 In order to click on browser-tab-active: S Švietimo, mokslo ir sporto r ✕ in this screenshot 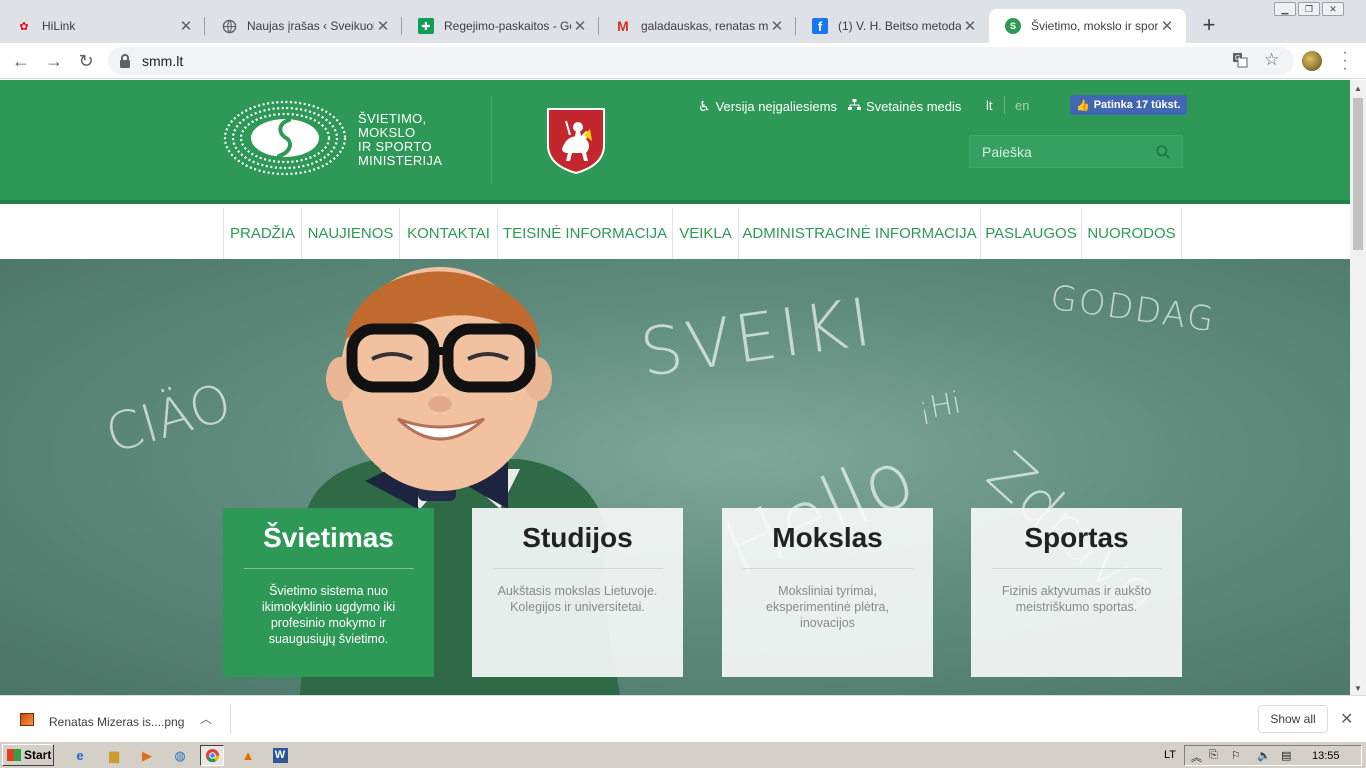, I will do `click(1087, 26)`.